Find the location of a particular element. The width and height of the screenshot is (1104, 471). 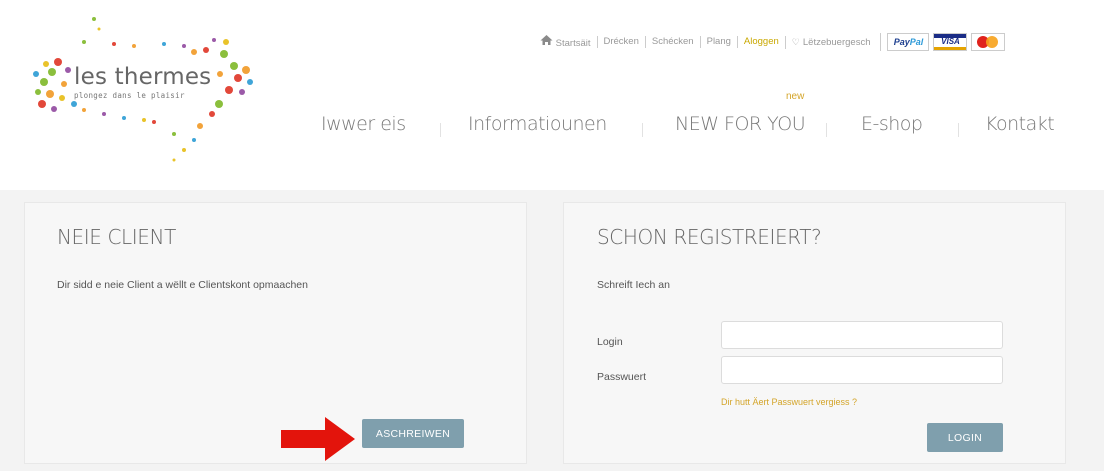

nav-new-for-you: NEW FOR YOU is located at coordinates (740, 124).